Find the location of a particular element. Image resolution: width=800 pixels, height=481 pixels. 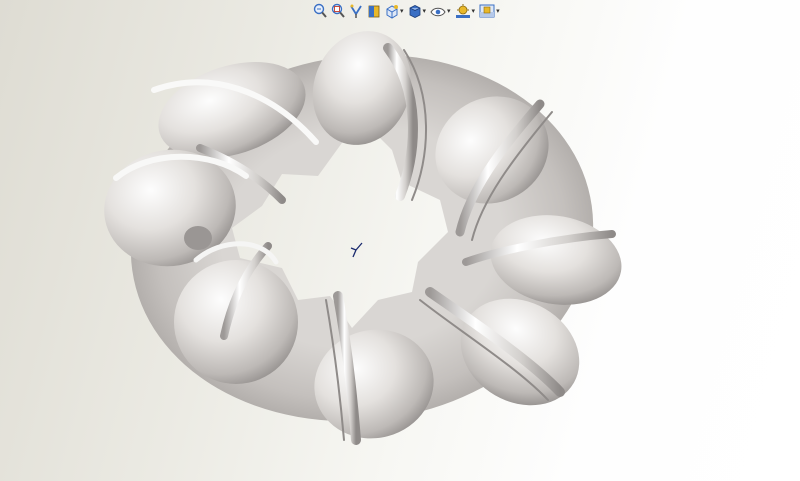

hide-show-items-caret: ▾ is located at coordinates (449, 10).